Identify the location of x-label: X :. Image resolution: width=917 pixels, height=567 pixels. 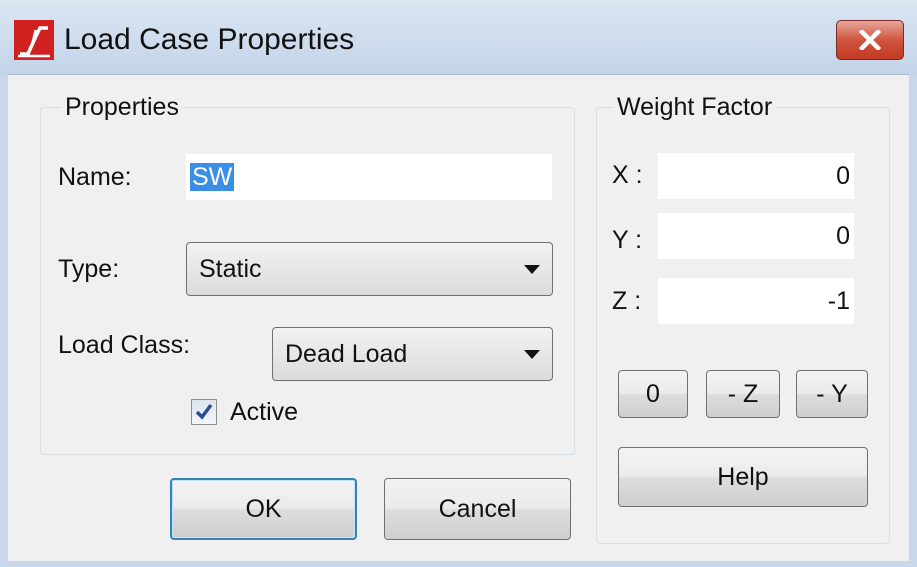
(627, 175).